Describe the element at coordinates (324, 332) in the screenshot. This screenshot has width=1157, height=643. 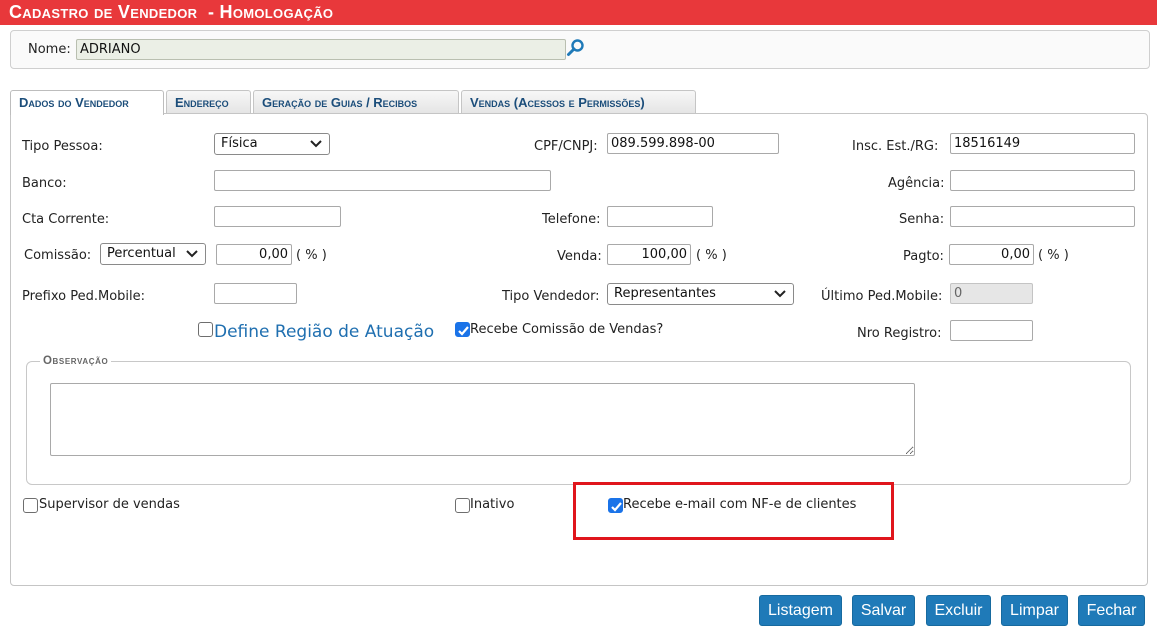
I see `define-regiao-link: Define Região de Atuação` at that location.